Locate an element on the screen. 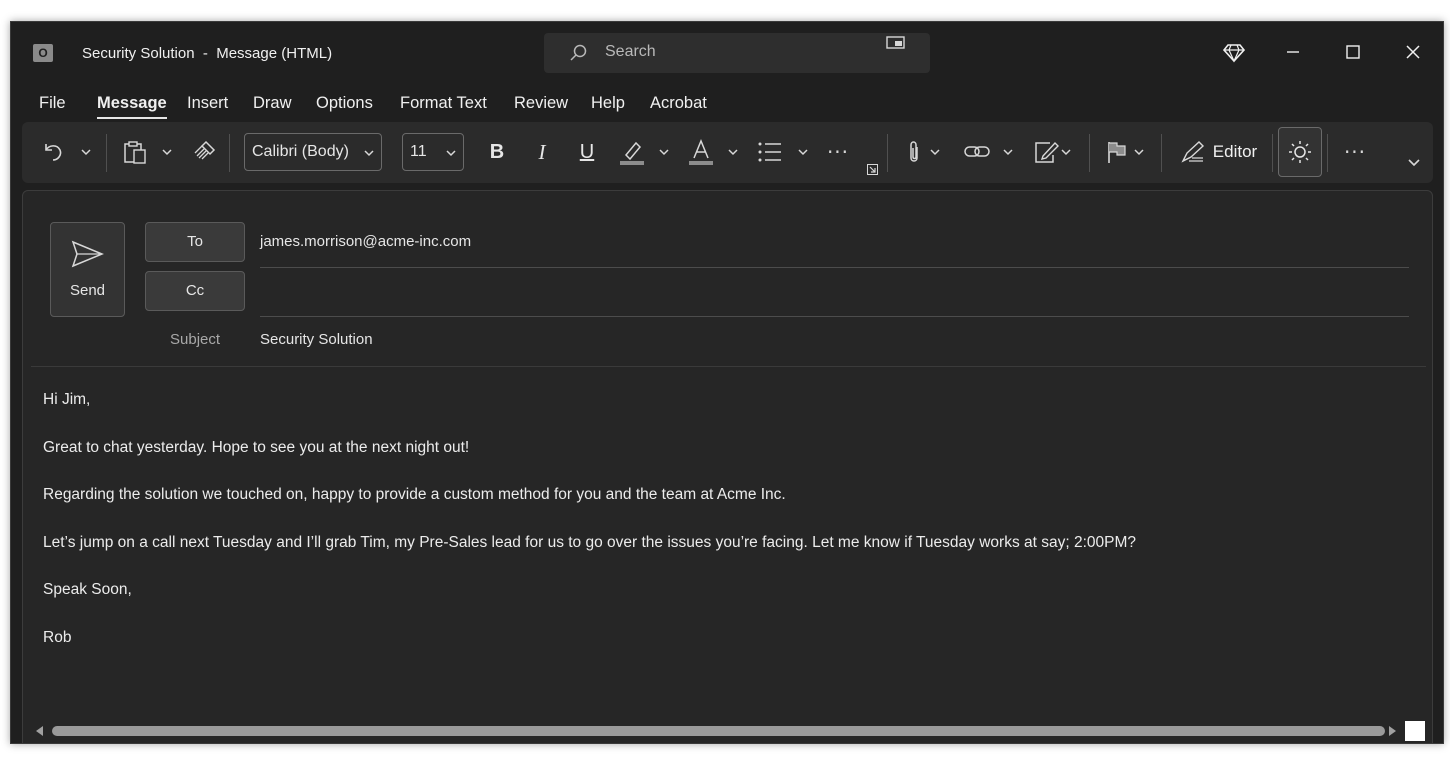 The width and height of the screenshot is (1450, 765). signature-button is located at coordinates (1046, 152).